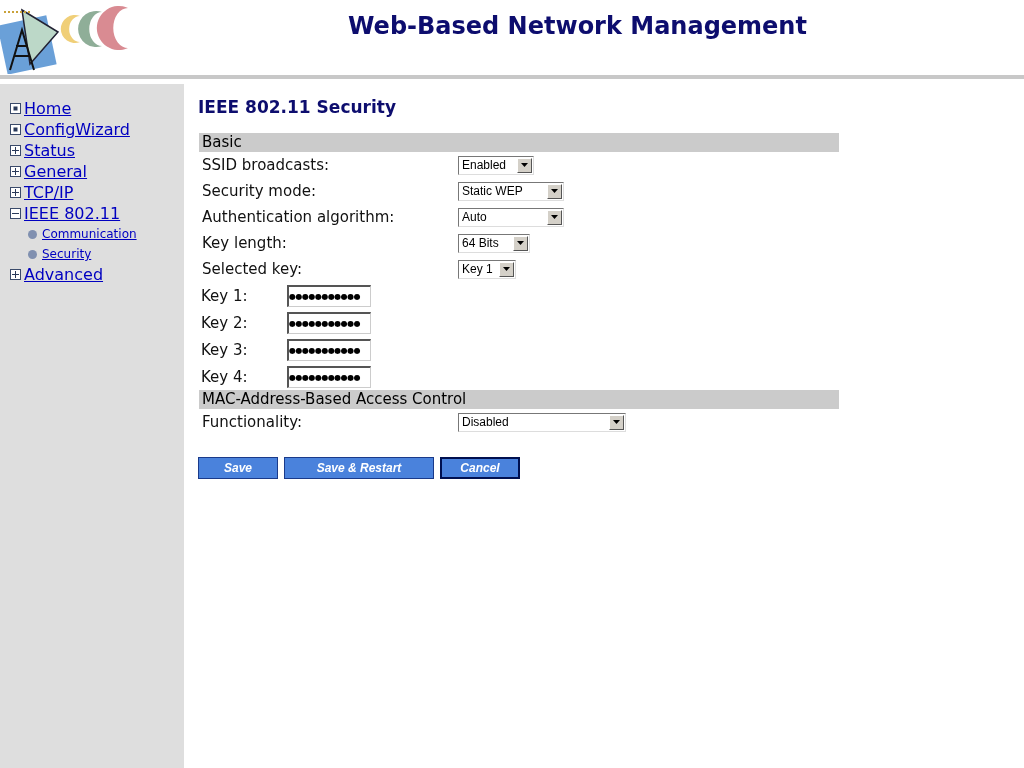  I want to click on field-label: Selected key:, so click(252, 269).